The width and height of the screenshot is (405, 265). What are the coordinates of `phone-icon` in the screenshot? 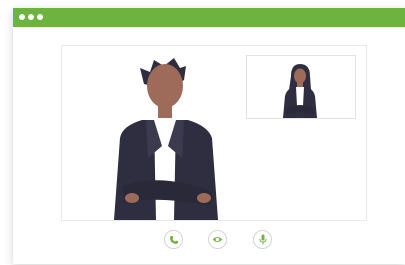 It's located at (173, 239).